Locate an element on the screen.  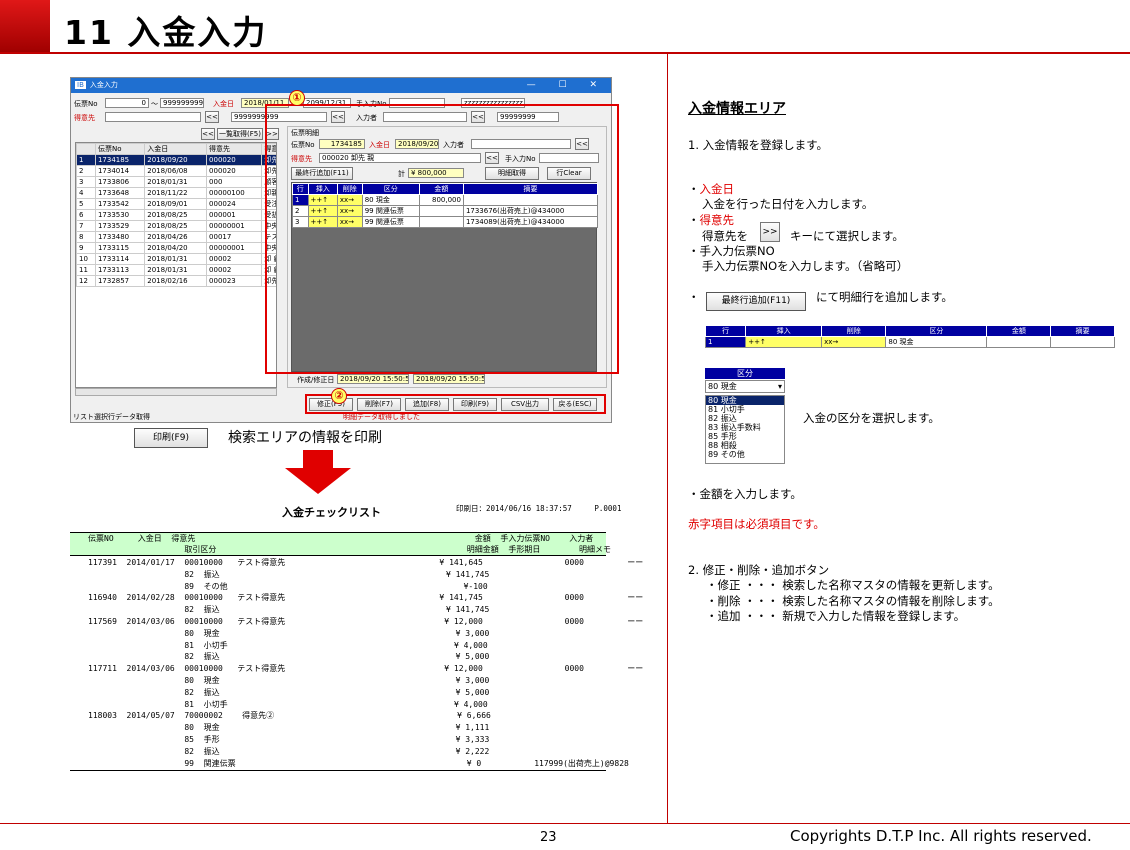
table-row: 717335292018/08/2500000001中央株式会社 is located at coordinates (176, 226).